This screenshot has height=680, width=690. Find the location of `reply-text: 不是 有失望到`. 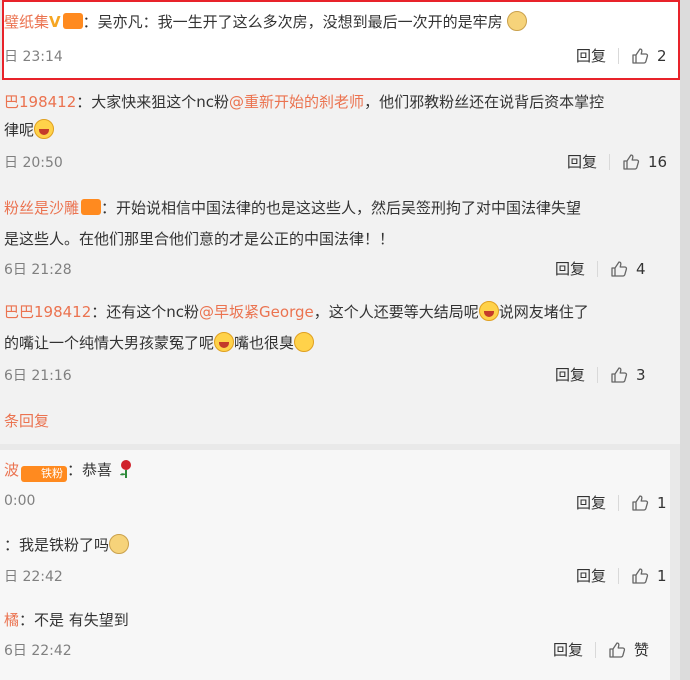

reply-text: 不是 有失望到 is located at coordinates (81, 620).